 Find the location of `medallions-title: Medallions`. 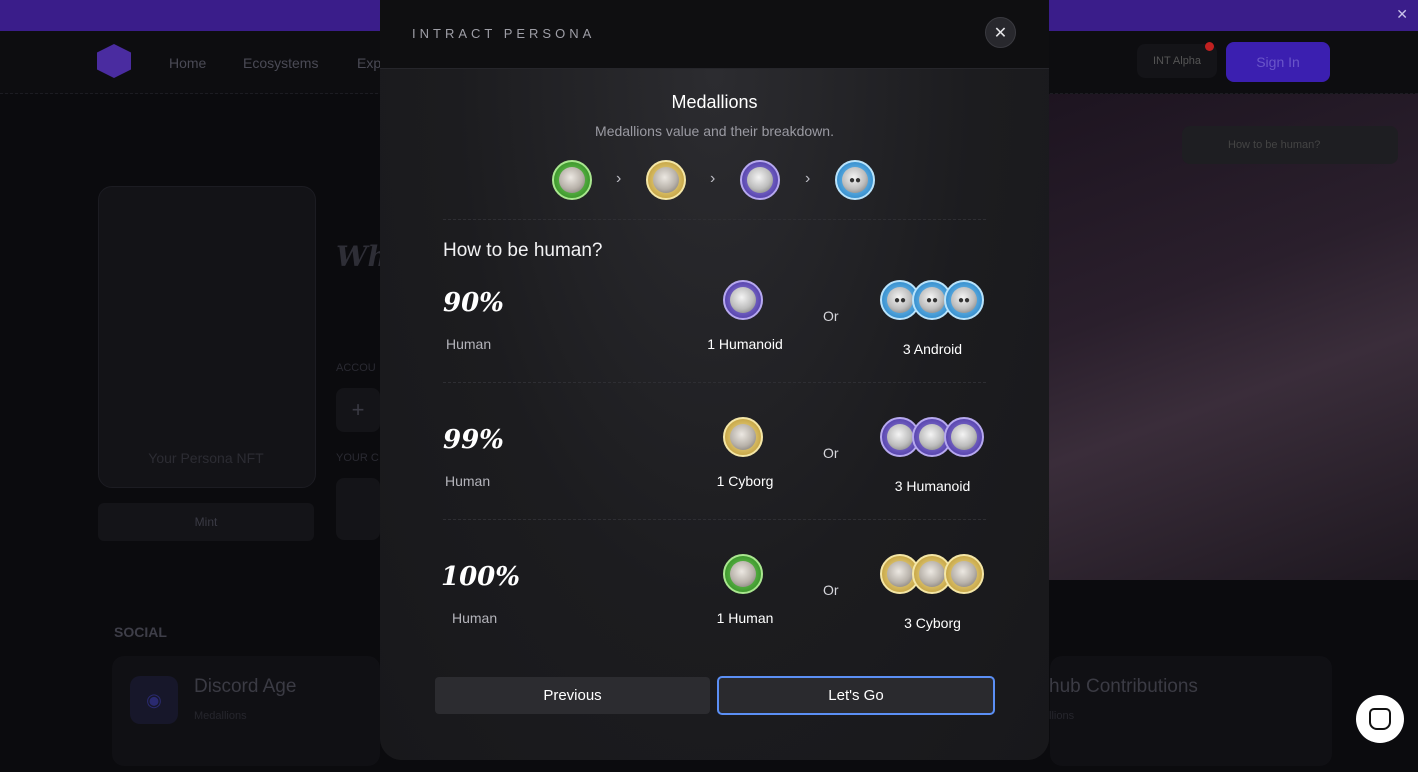

medallions-title: Medallions is located at coordinates (714, 102).